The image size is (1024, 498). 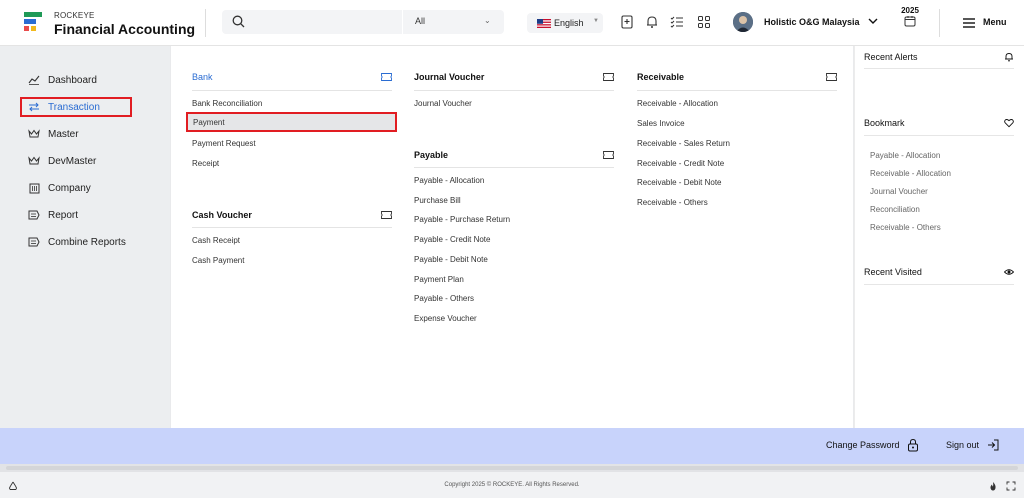 What do you see at coordinates (704, 22) in the screenshot?
I see `apps-grid-icon` at bounding box center [704, 22].